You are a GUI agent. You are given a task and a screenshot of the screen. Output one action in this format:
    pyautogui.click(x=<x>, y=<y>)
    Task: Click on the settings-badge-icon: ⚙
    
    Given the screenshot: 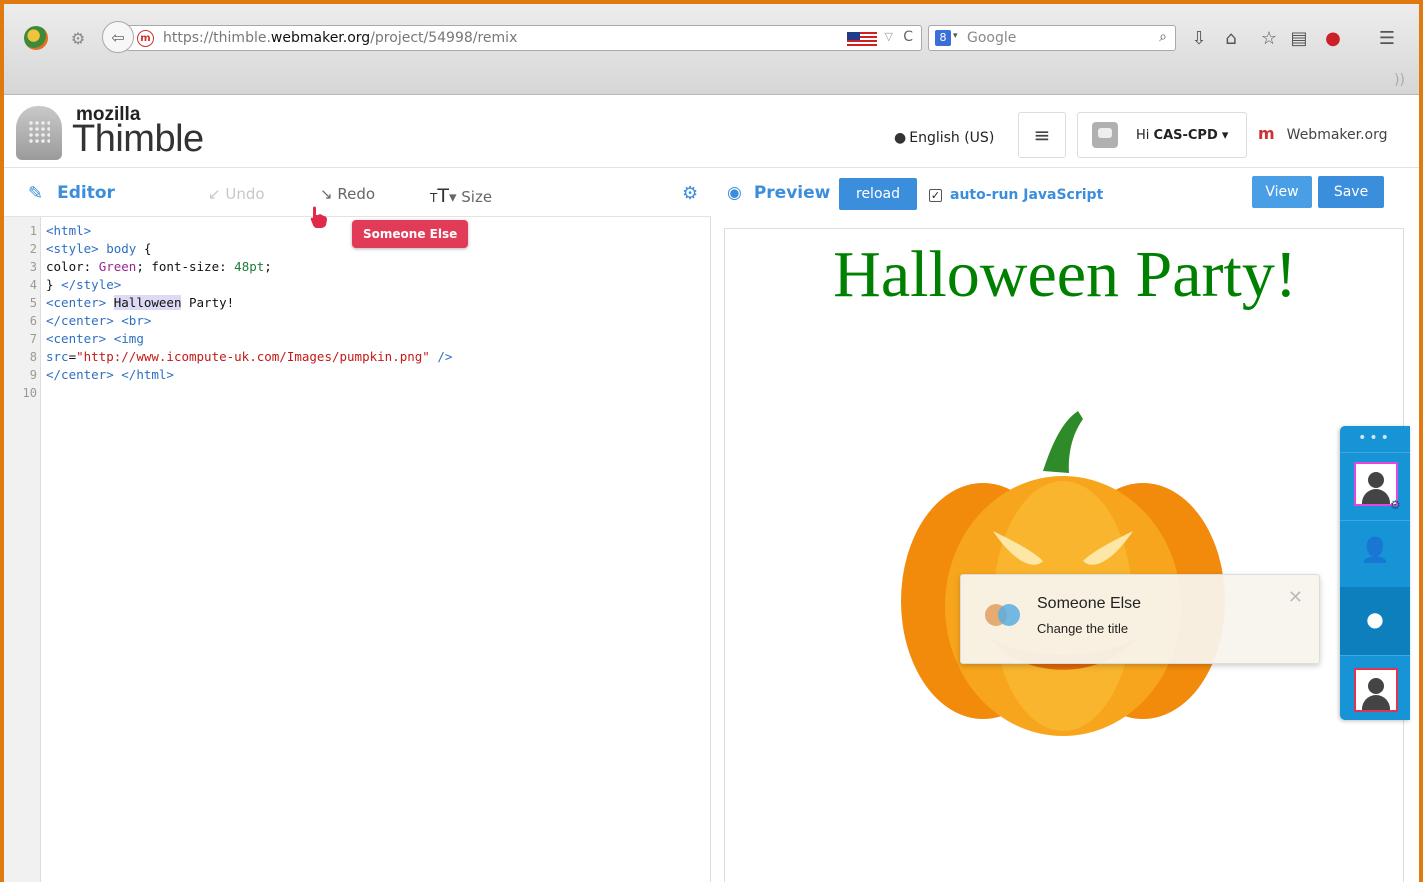 What is the action you would take?
    pyautogui.click(x=1395, y=505)
    